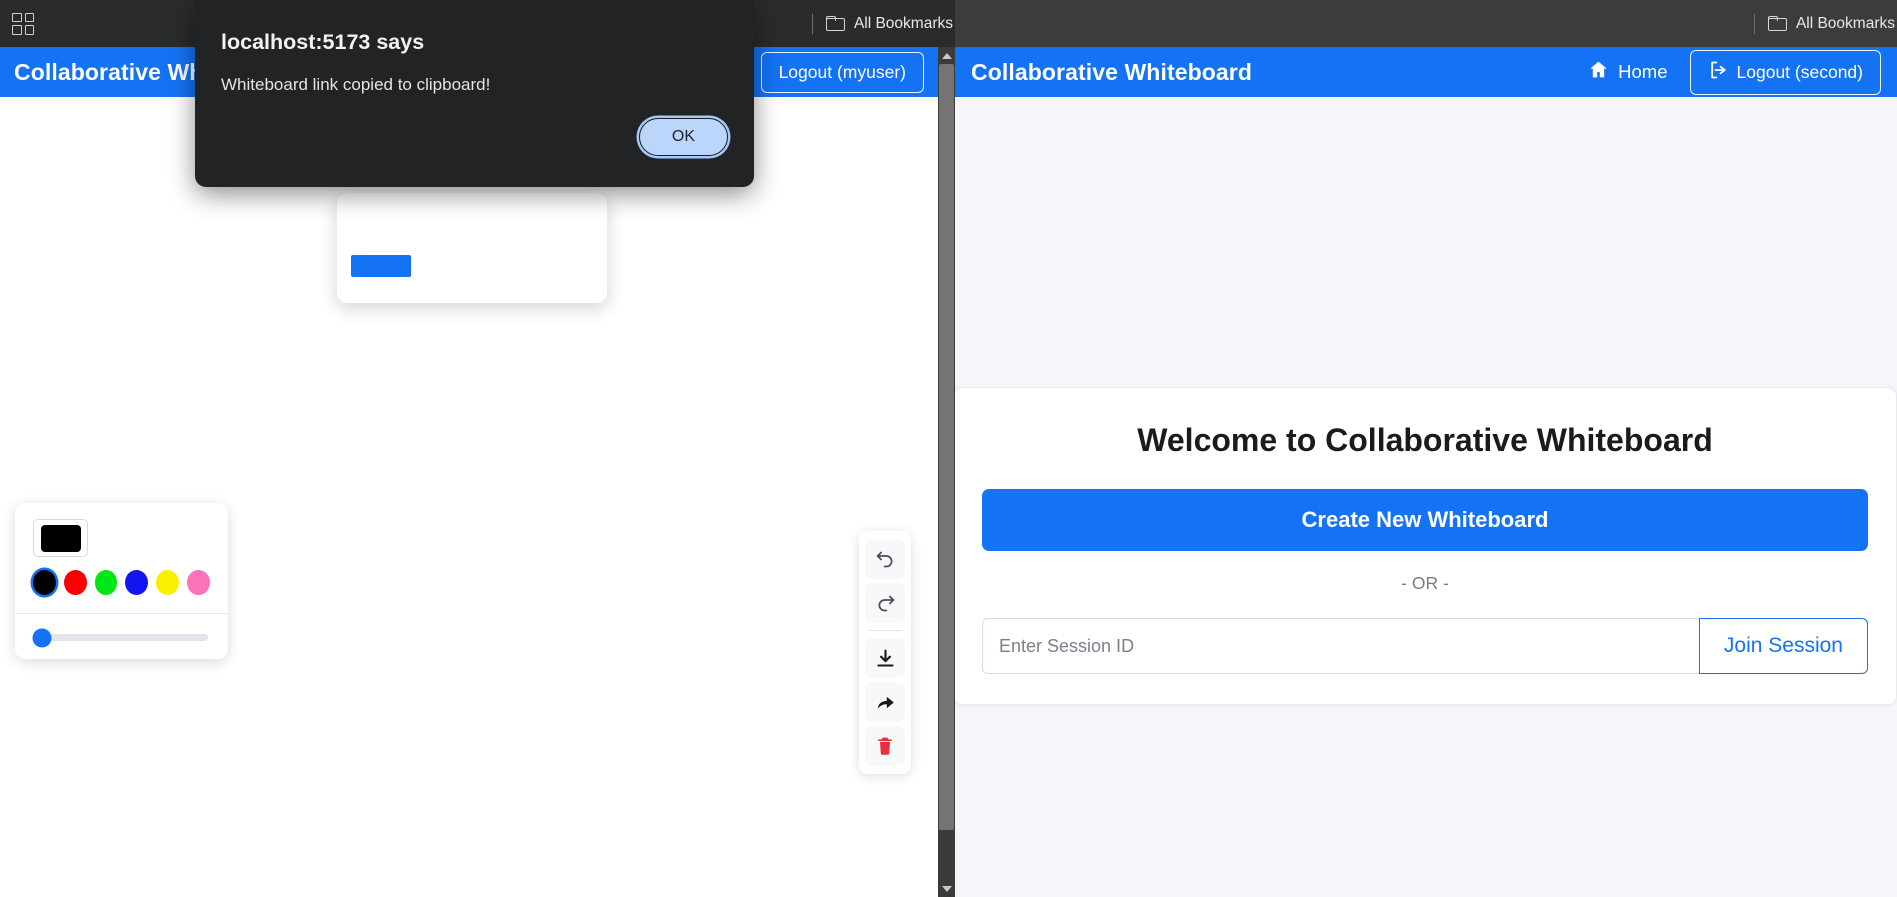  I want to click on share-panel-card, so click(472, 248).